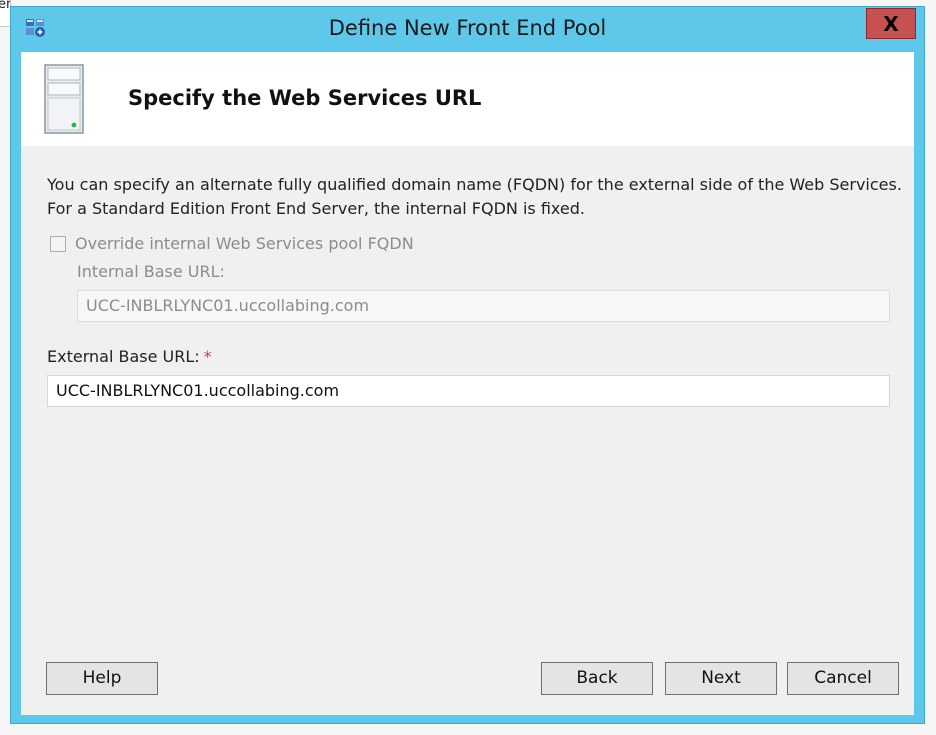 Image resolution: width=936 pixels, height=735 pixels. Describe the element at coordinates (721, 678) in the screenshot. I see `next-button: Next` at that location.